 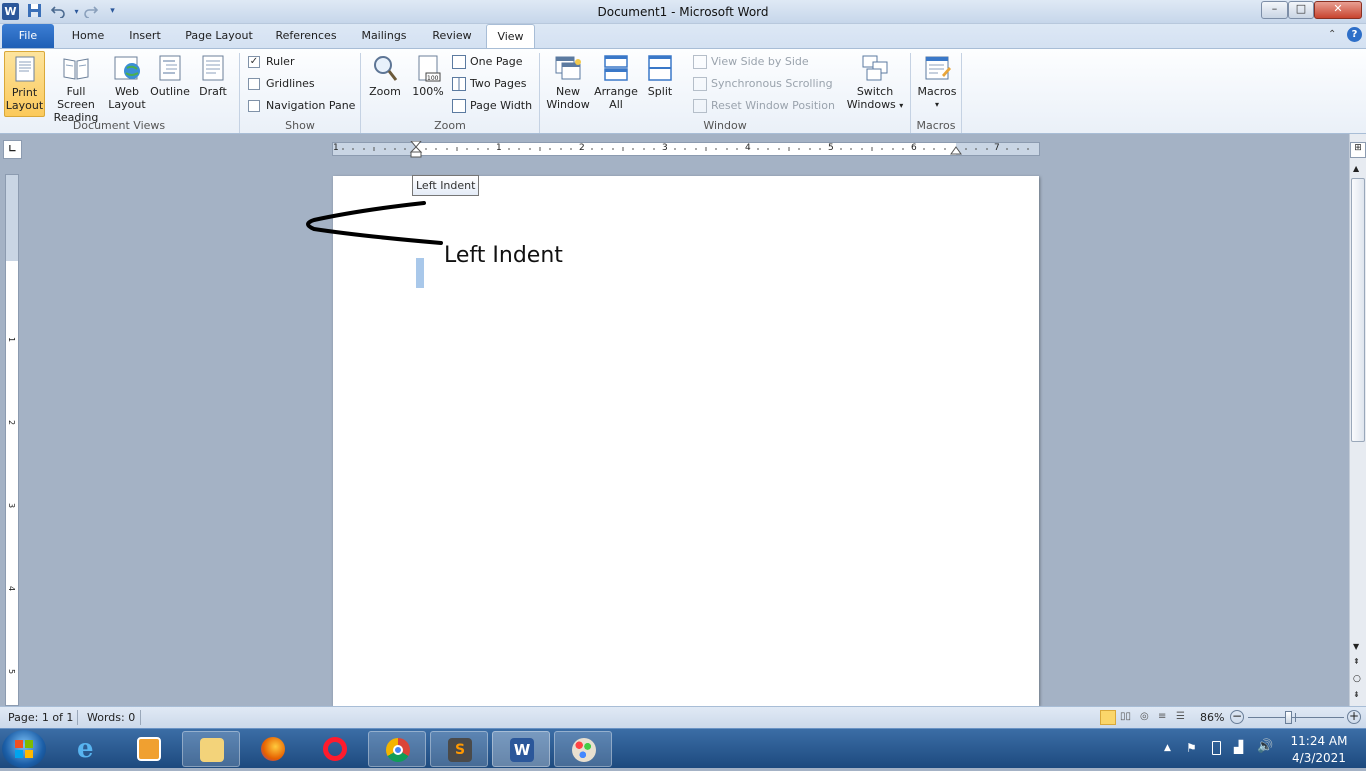 I want to click on show-hidden-icons-icon: ▲, so click(x=1167, y=748).